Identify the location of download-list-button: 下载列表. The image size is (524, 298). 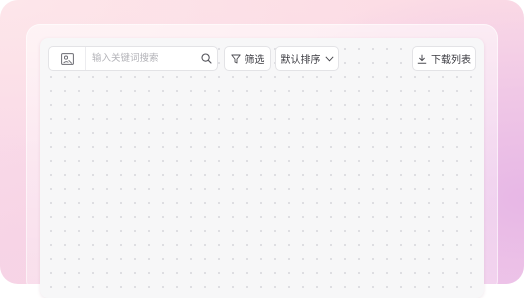
(444, 58).